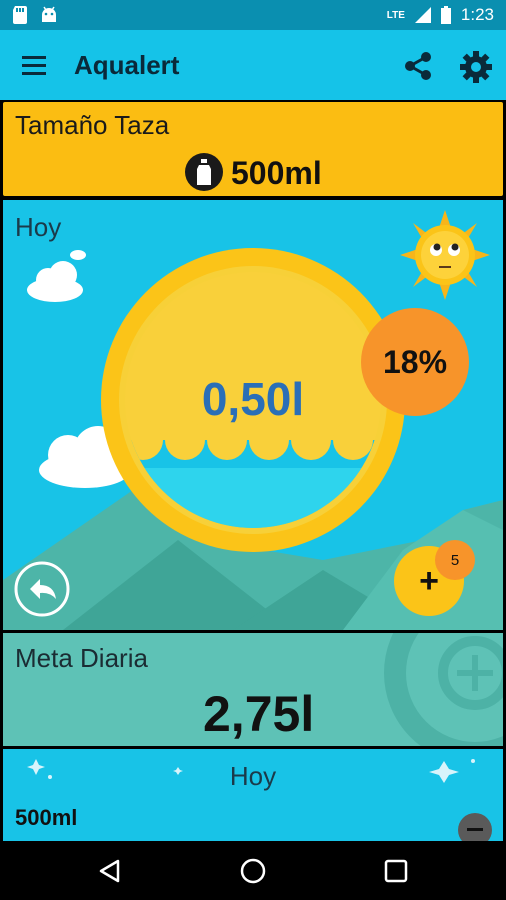 The height and width of the screenshot is (900, 506). Describe the element at coordinates (253, 65) in the screenshot. I see `app-bar: Aqualert` at that location.